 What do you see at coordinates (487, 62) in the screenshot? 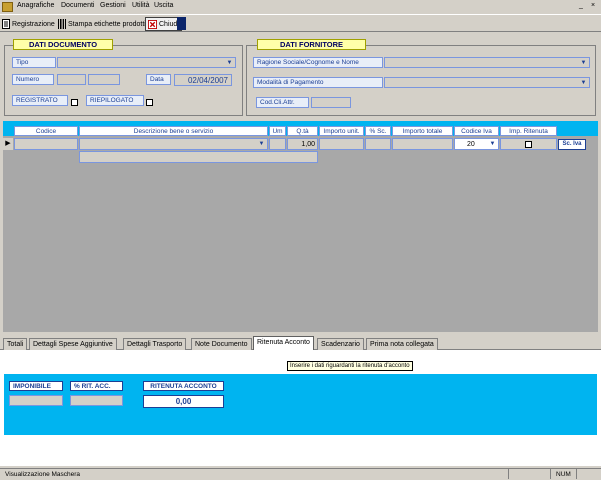
I see `ragione-sociale-select: ▼` at bounding box center [487, 62].